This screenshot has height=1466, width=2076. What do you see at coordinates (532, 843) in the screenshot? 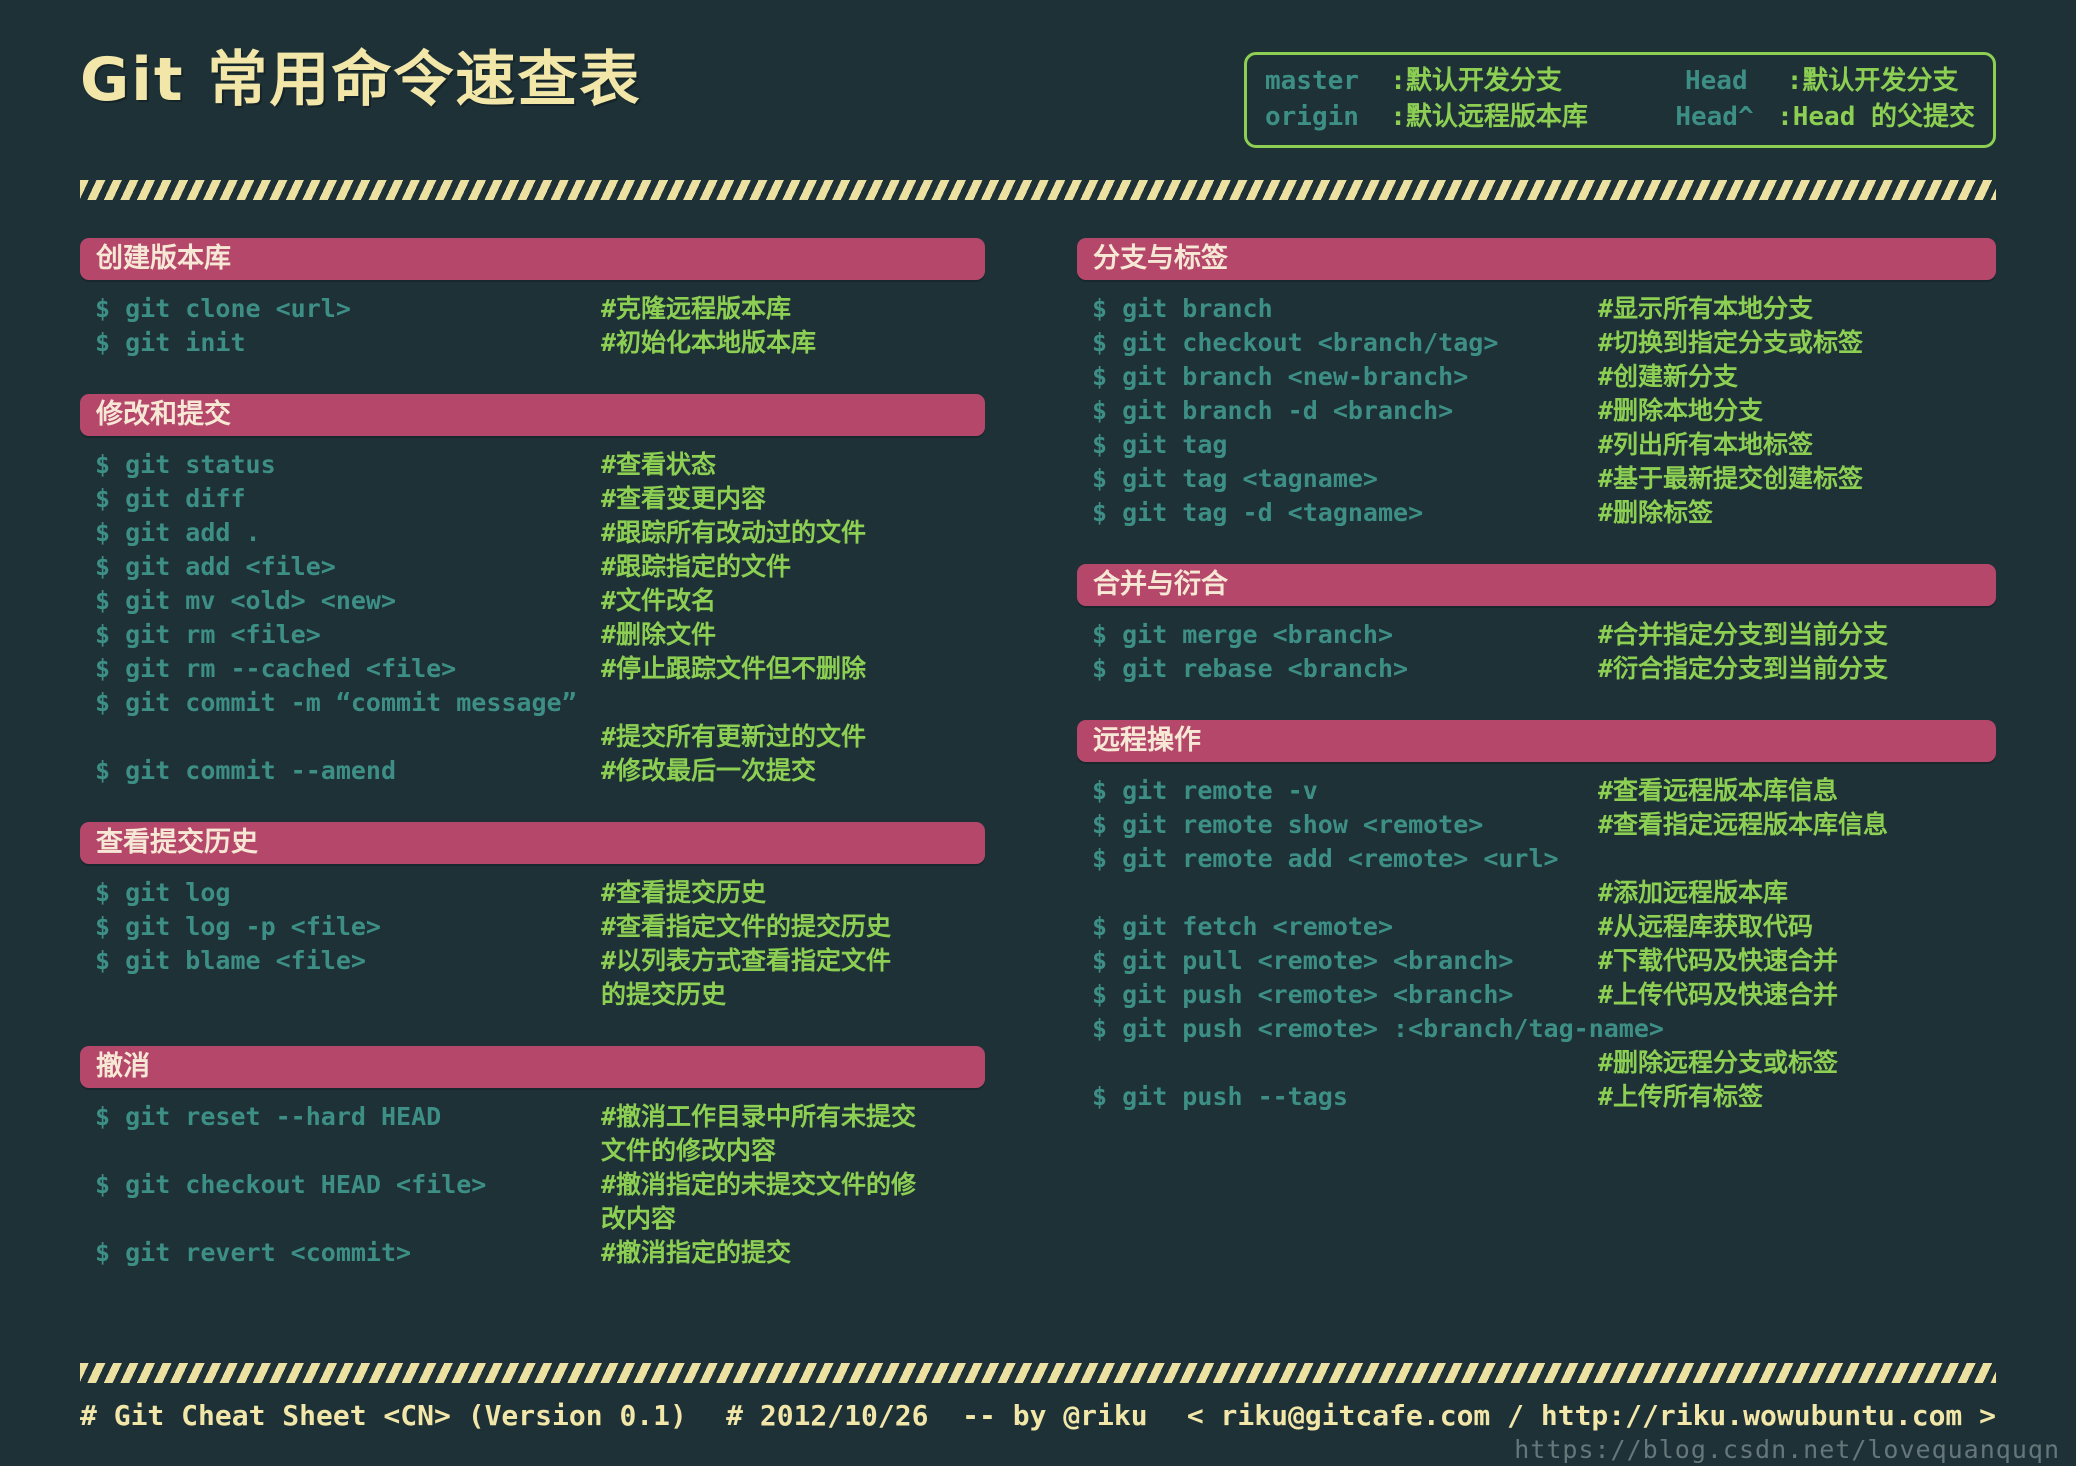
I see `section-header-bar: 查看提交历史` at bounding box center [532, 843].